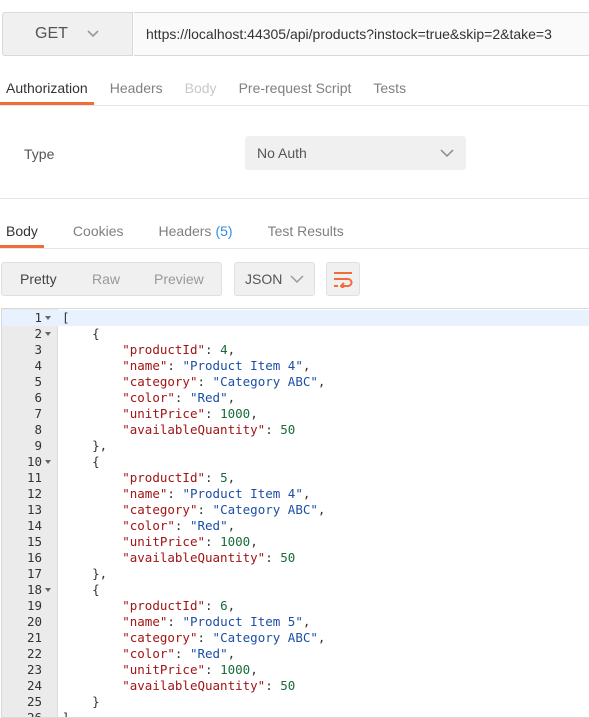  I want to click on tab-body: Body, so click(201, 87).